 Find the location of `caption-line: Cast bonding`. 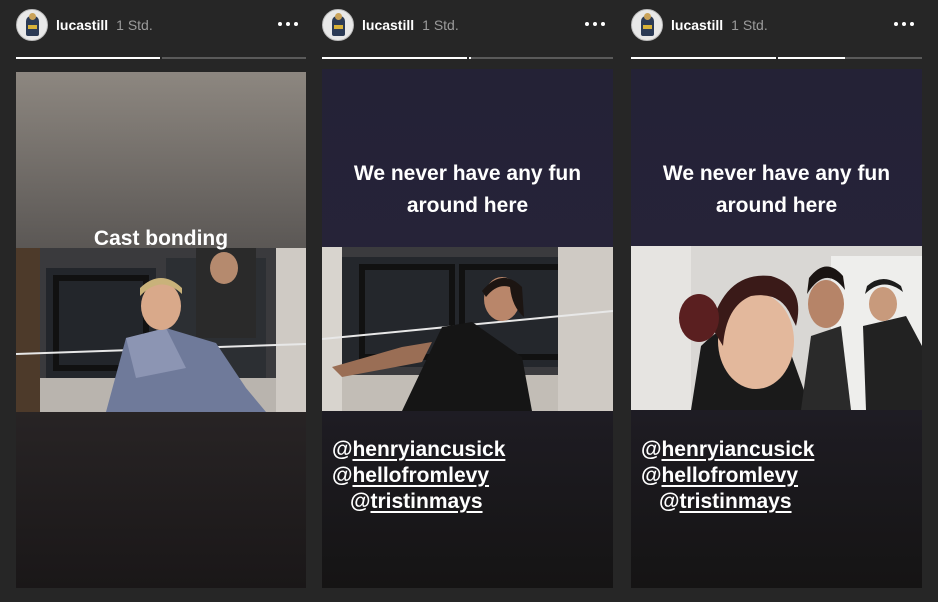

caption-line: Cast bonding is located at coordinates (161, 238).